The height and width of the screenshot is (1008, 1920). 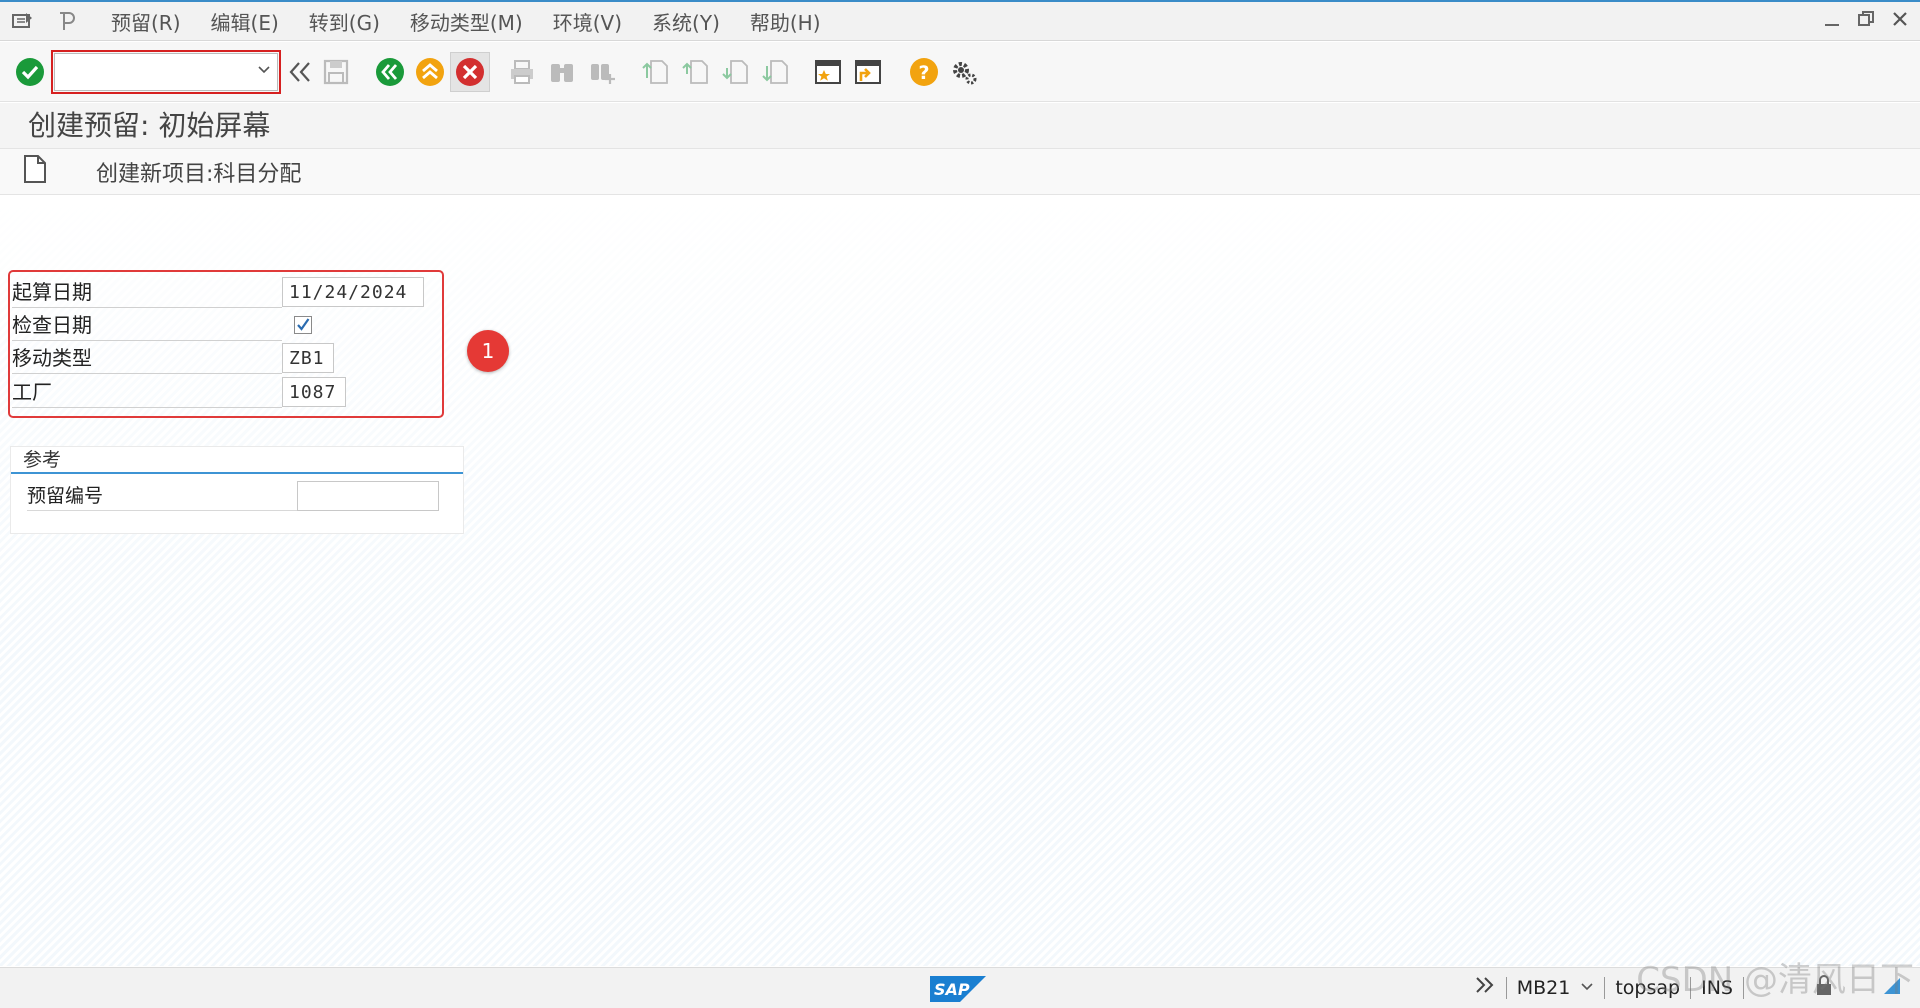 What do you see at coordinates (960, 172) in the screenshot?
I see `application-toolbar: 创建新项目:科目分配` at bounding box center [960, 172].